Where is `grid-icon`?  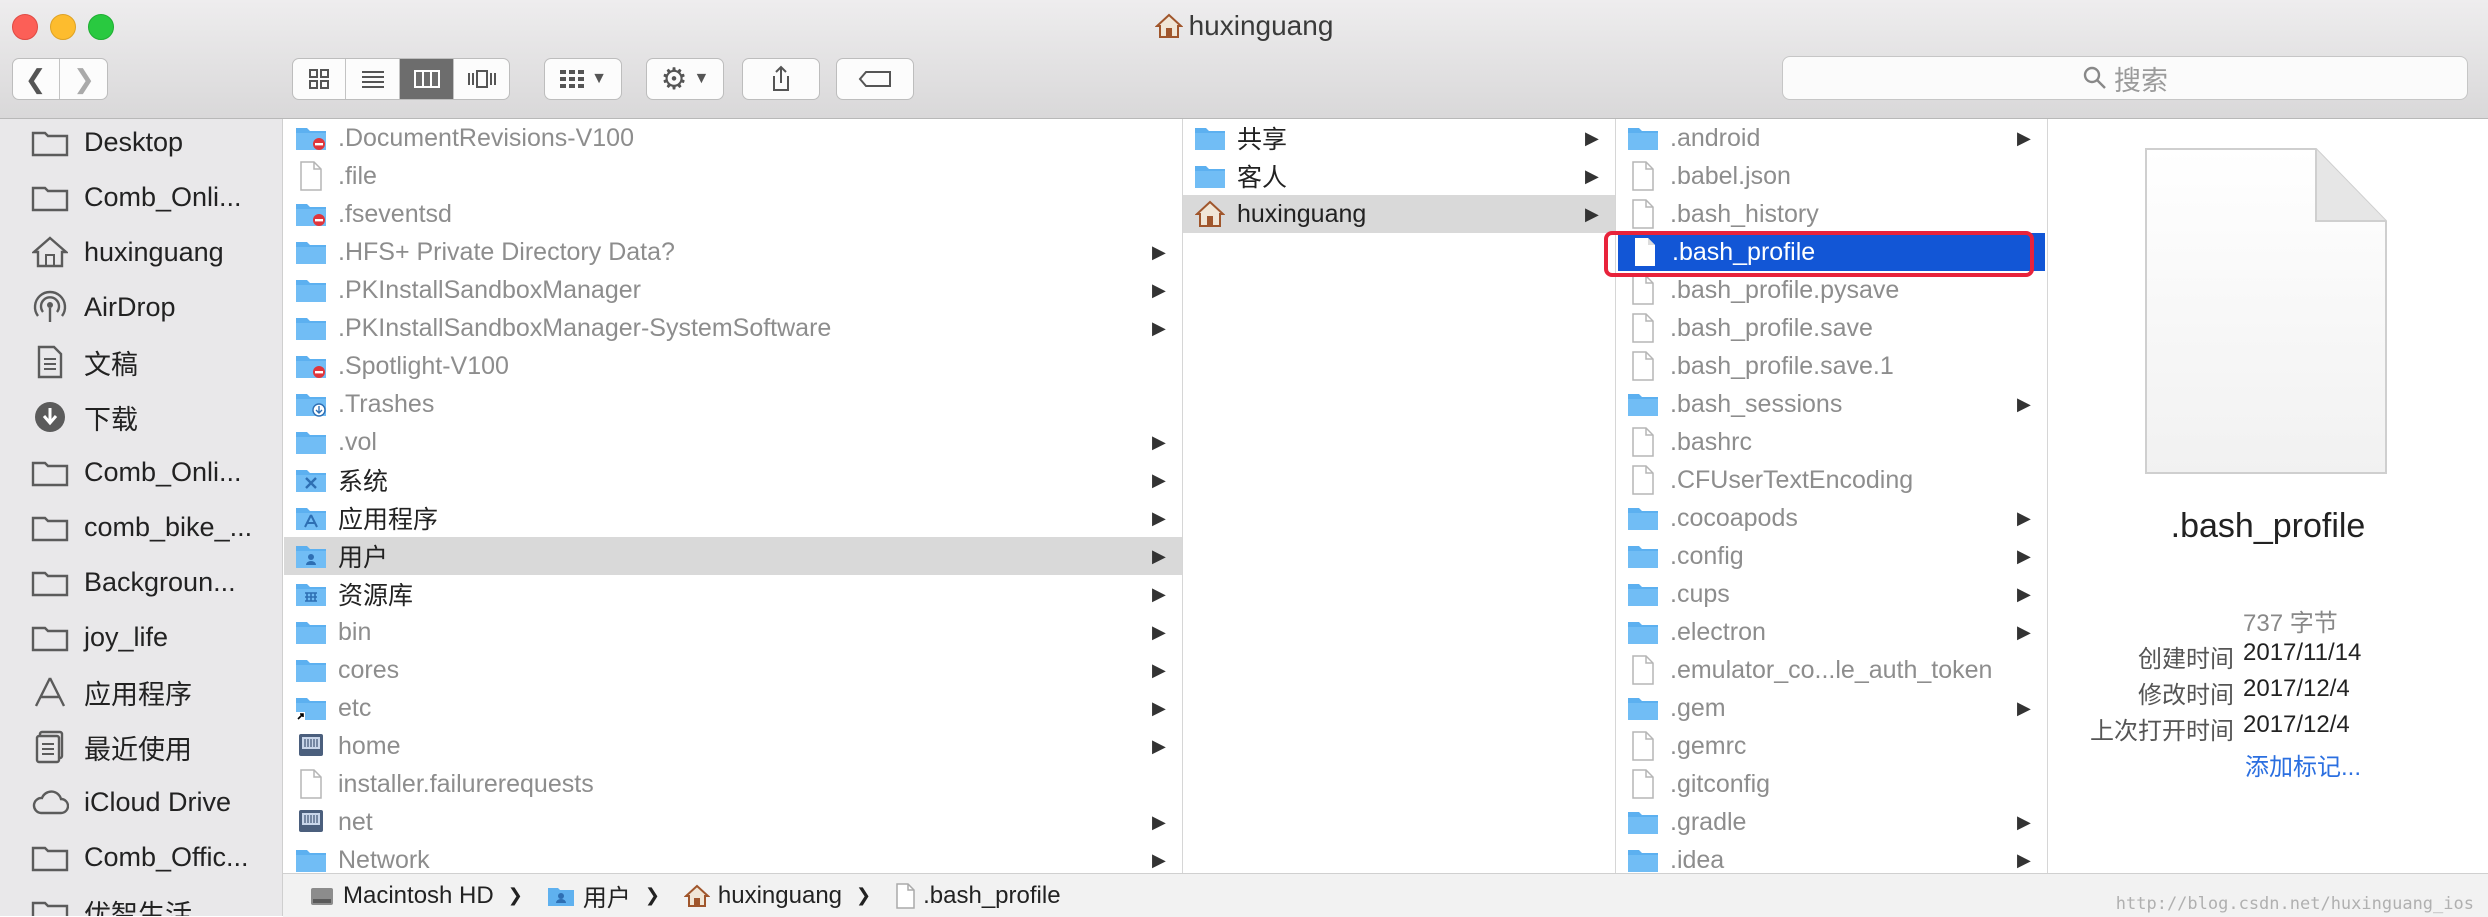 grid-icon is located at coordinates (318, 79).